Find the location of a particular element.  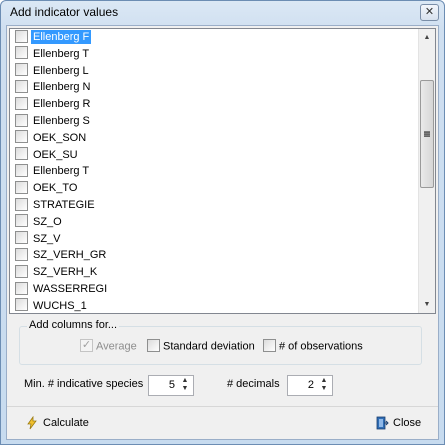

calculate-label: Calculate is located at coordinates (66, 423).